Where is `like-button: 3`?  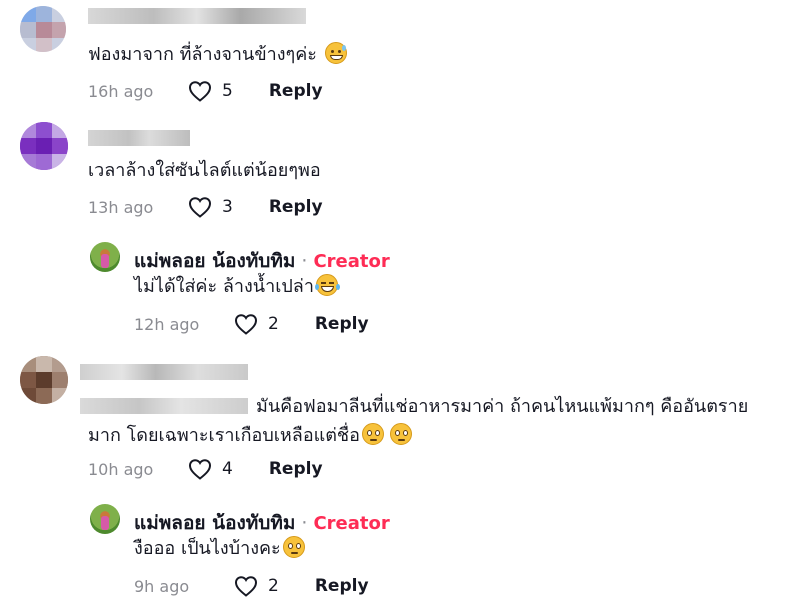 like-button: 3 is located at coordinates (210, 207).